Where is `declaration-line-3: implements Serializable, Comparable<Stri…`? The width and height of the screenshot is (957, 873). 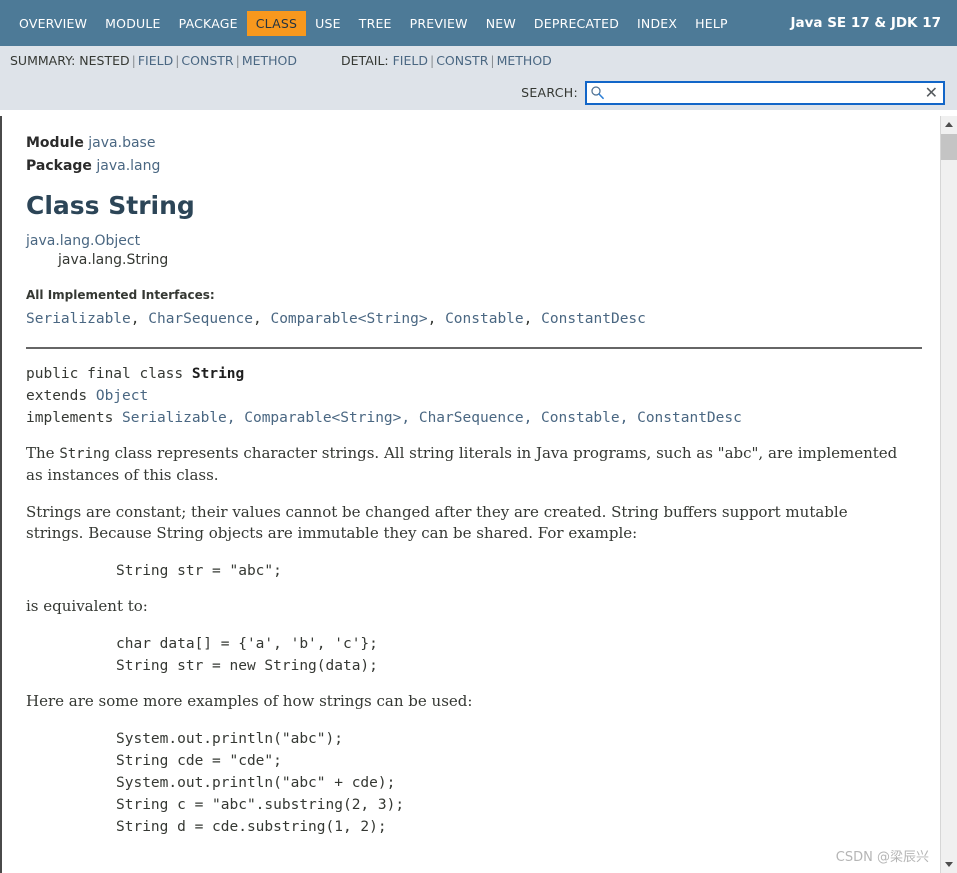 declaration-line-3: implements Serializable, Comparable<Stri… is located at coordinates (472, 418).